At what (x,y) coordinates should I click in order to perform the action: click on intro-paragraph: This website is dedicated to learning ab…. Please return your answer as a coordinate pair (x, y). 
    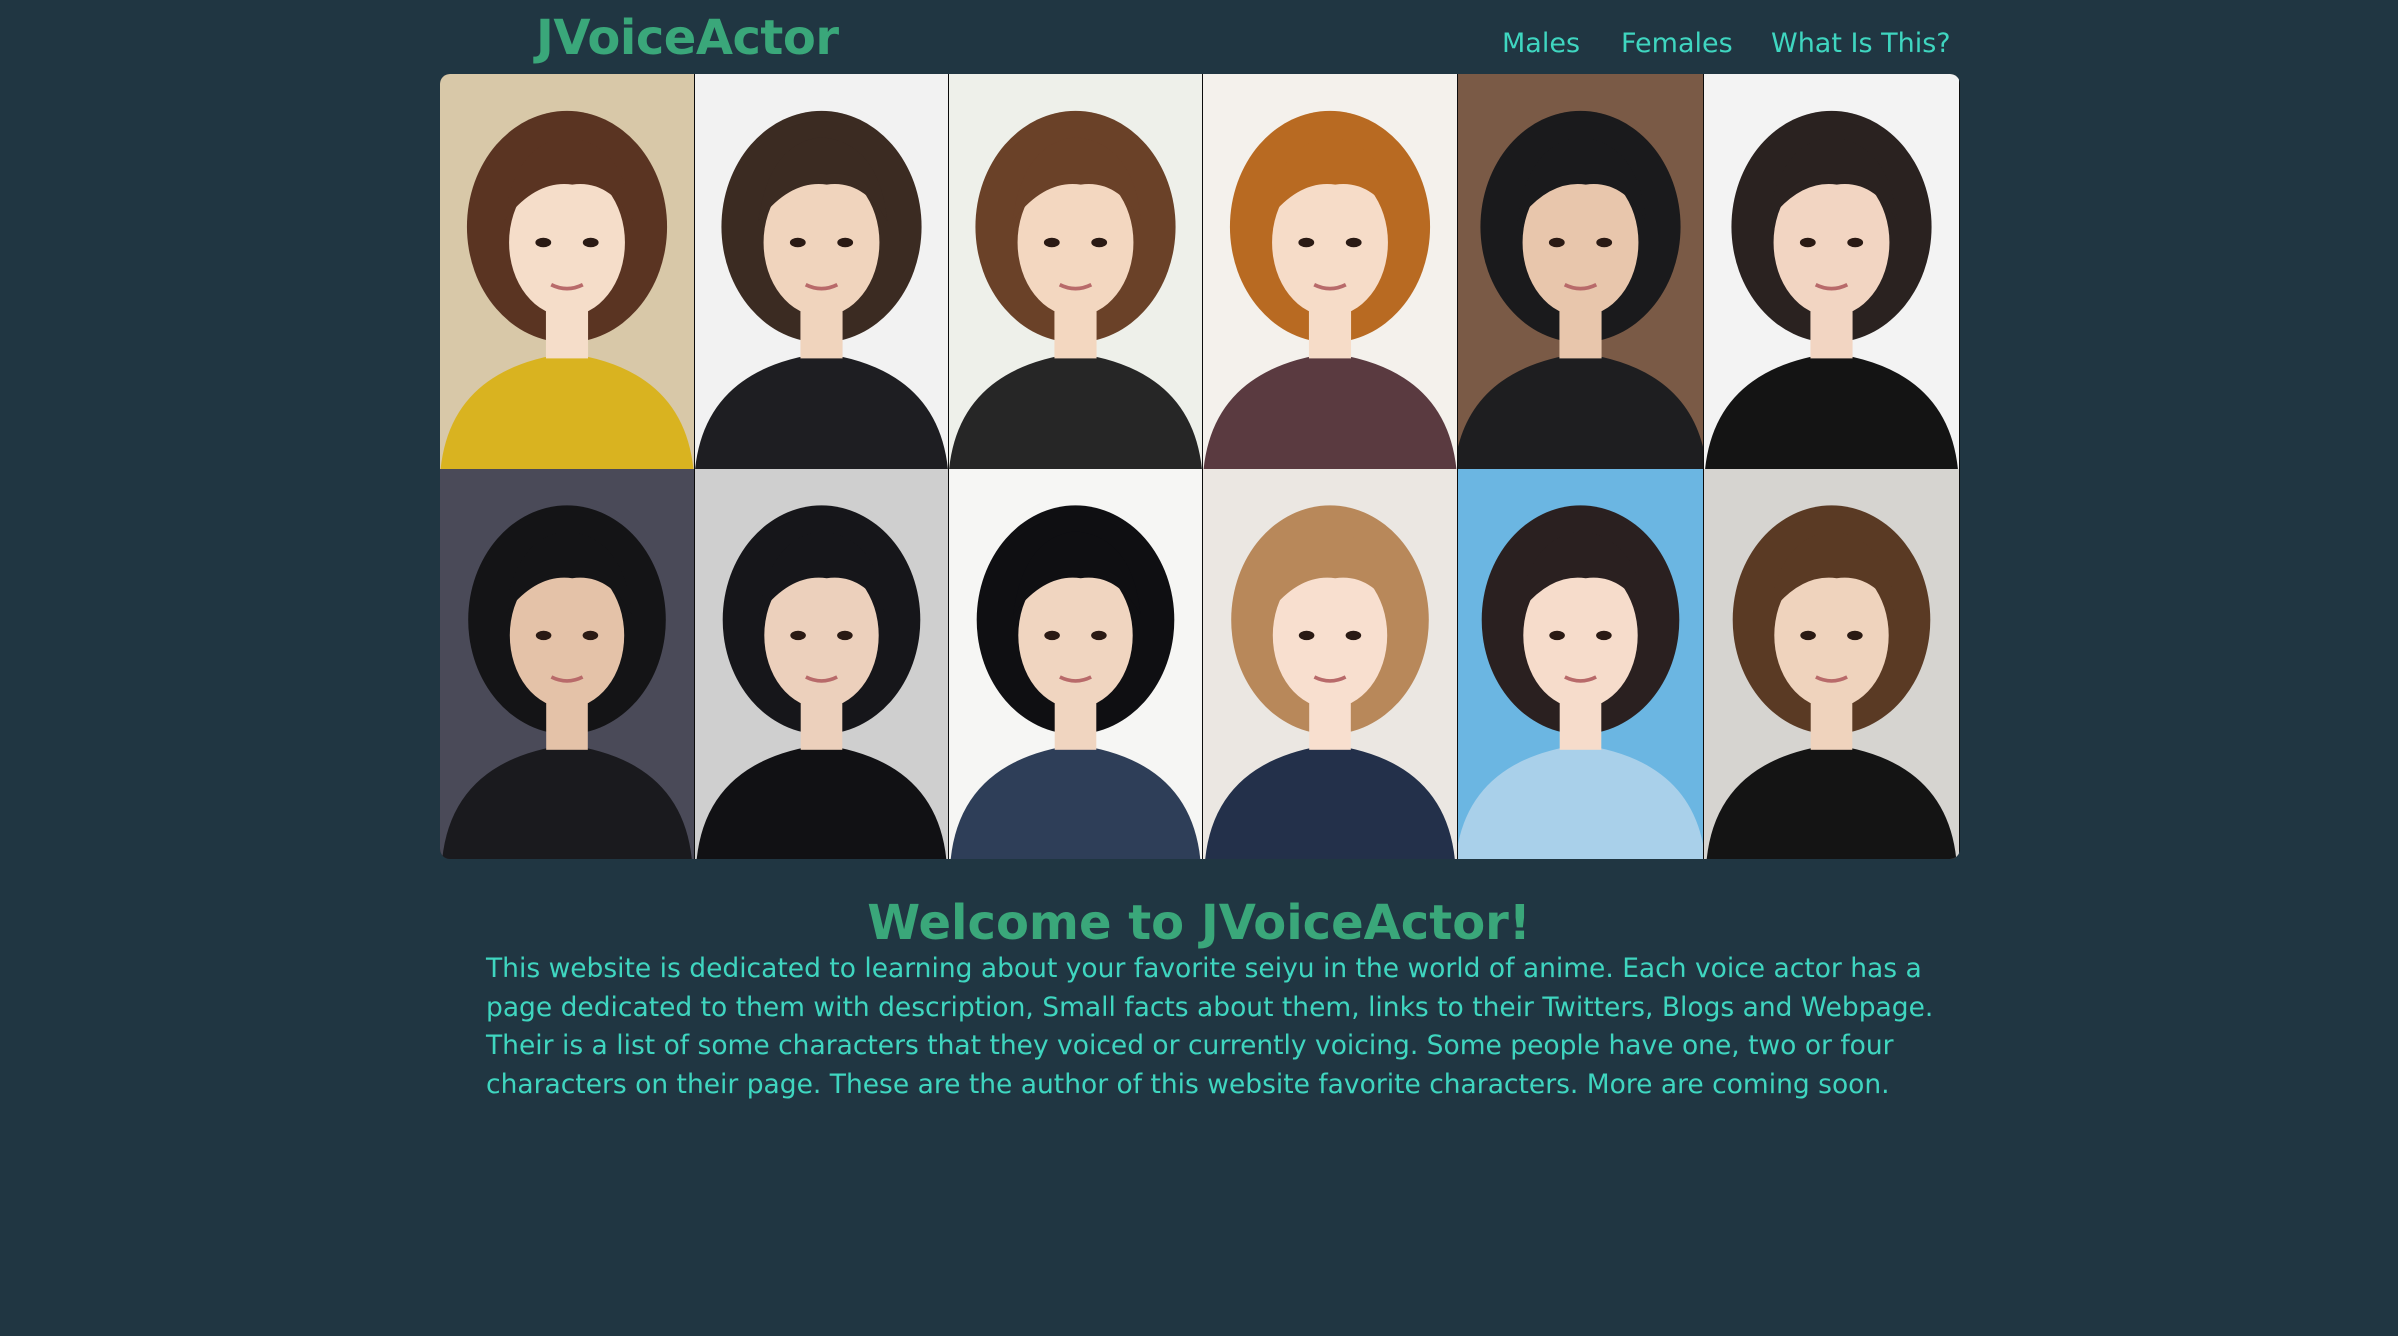
    Looking at the image, I should click on (1210, 1026).